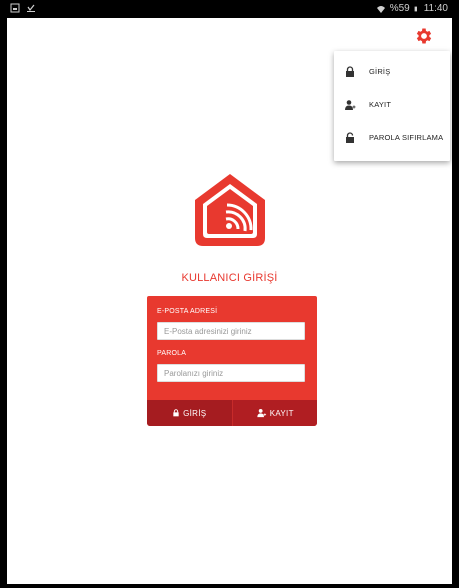  I want to click on settings-menu: GİRİŞ KAYIT PAROLA SIFIRLAMA, so click(392, 106).